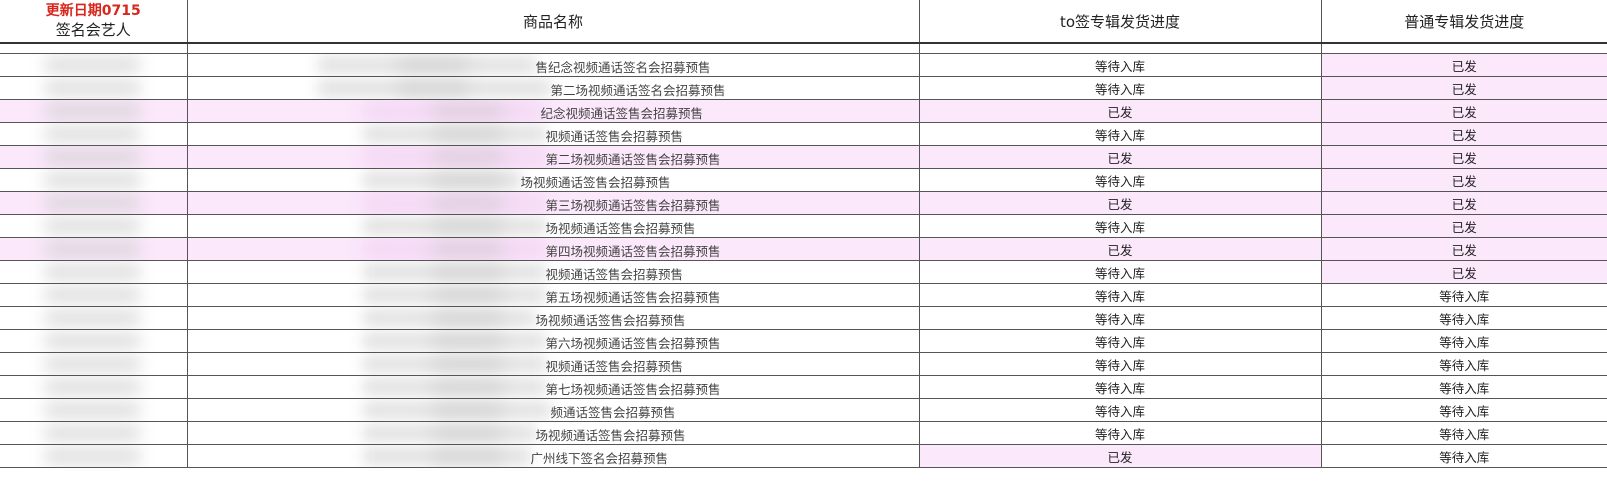 Image resolution: width=1607 pixels, height=486 pixels. What do you see at coordinates (622, 113) in the screenshot?
I see `product-name-text: 纪念视频通话签售会招募预售` at bounding box center [622, 113].